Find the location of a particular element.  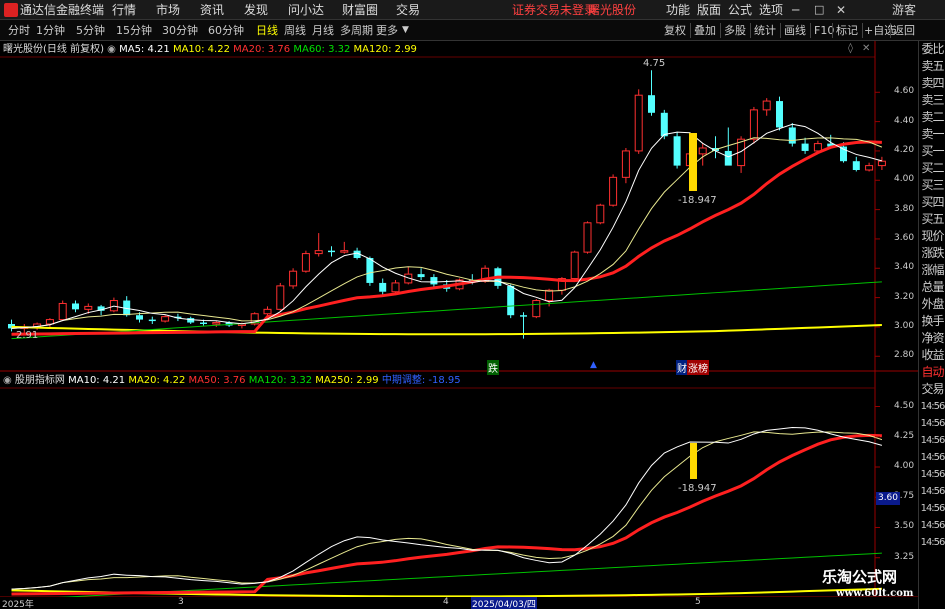

x-label-year: 2025年 is located at coordinates (18, 604).